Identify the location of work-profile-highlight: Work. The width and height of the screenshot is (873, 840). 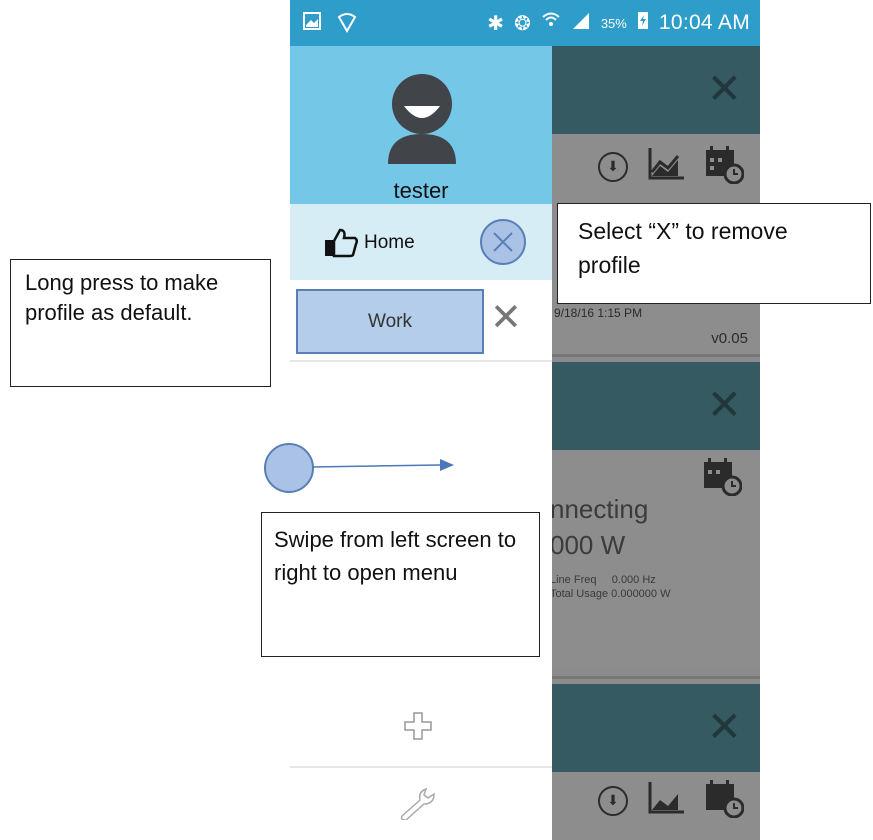
(390, 321).